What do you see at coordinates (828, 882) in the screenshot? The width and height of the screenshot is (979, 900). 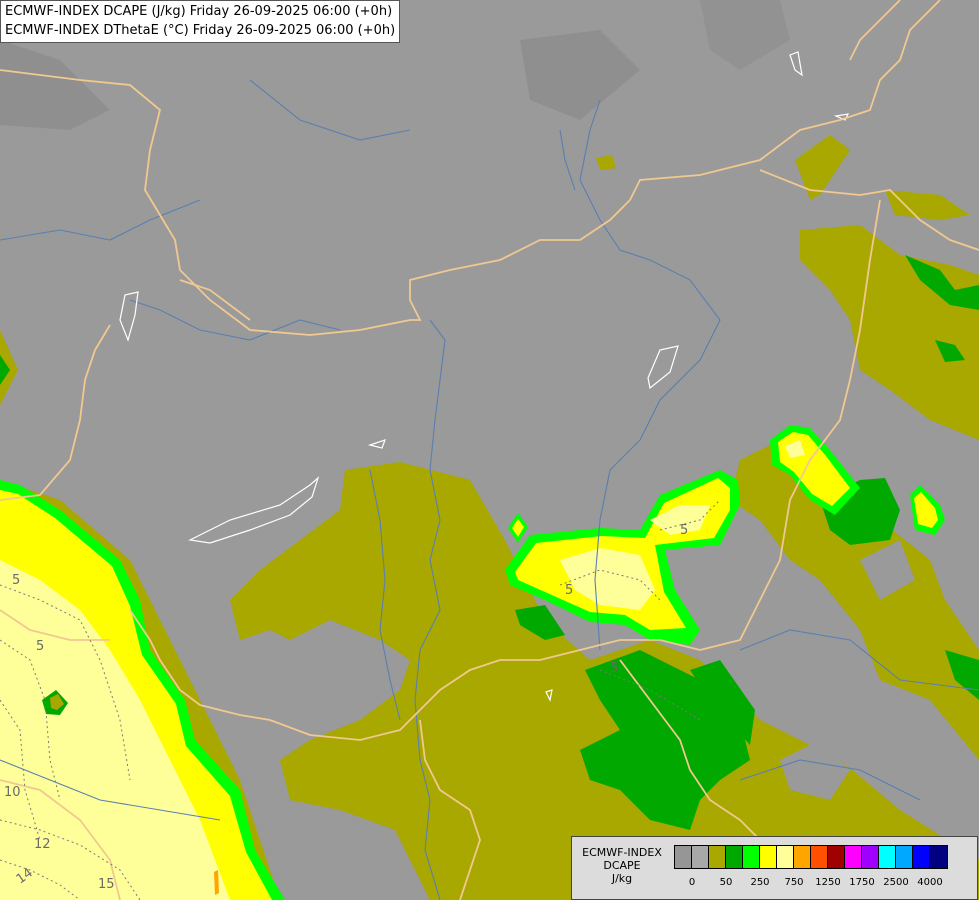 I see `legend-tick-label: 1250` at bounding box center [828, 882].